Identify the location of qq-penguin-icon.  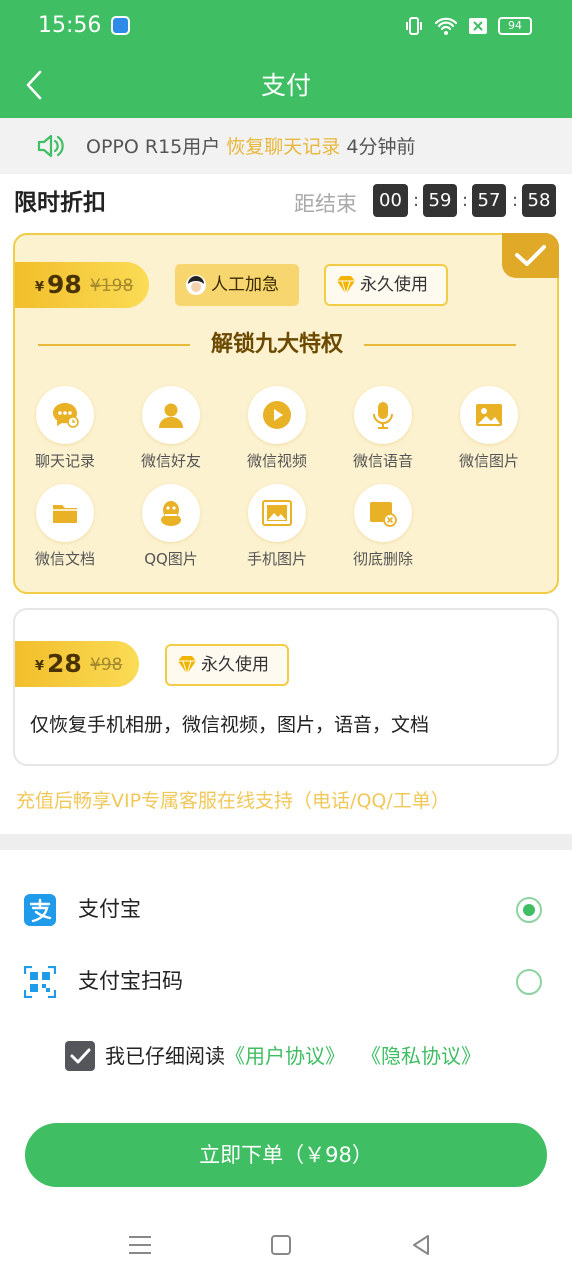
(171, 513).